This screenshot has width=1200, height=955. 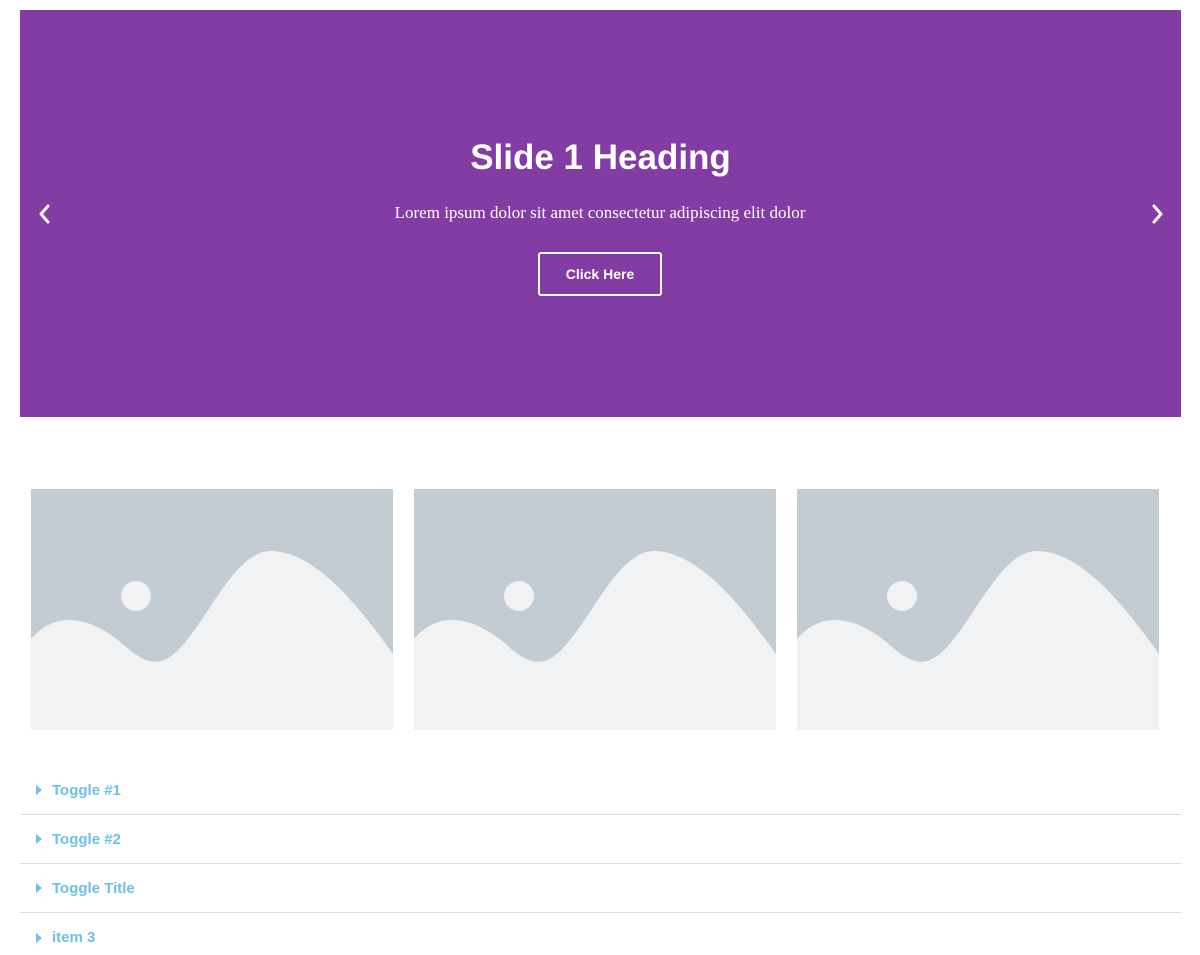 I want to click on slider-prev-button, so click(x=44, y=214).